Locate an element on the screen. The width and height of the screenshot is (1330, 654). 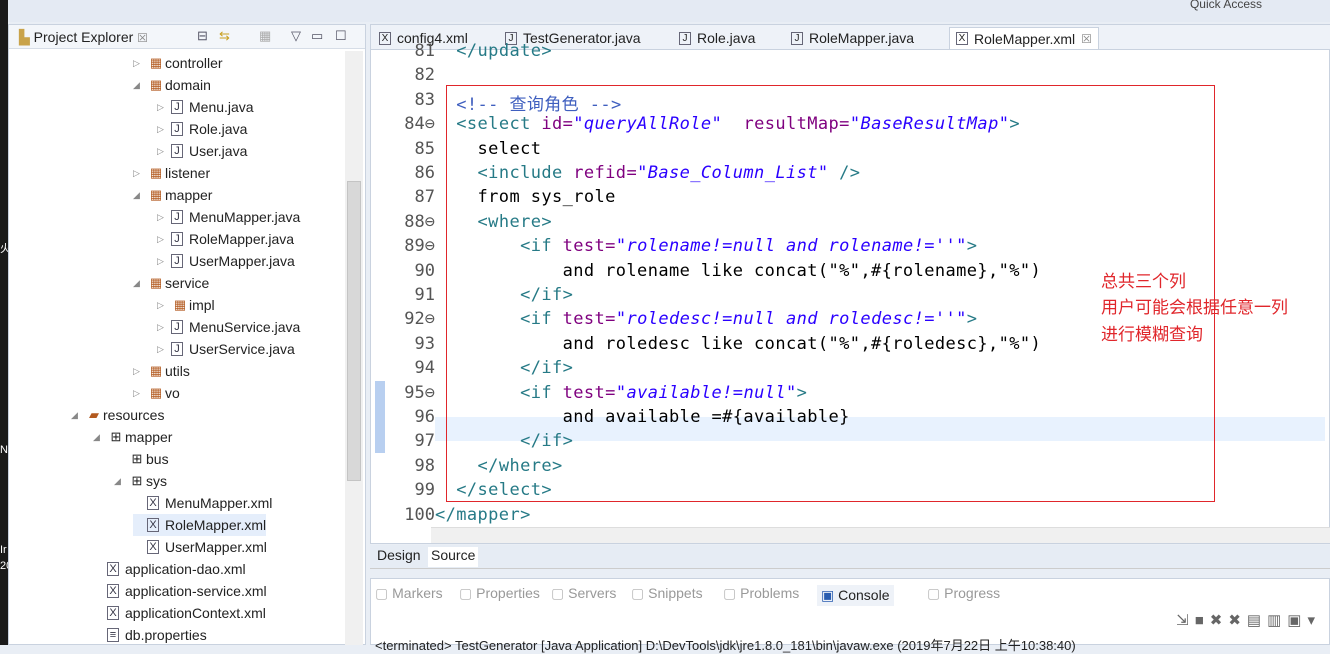
tree-item: ▷ J User.java is located at coordinates (202, 151).